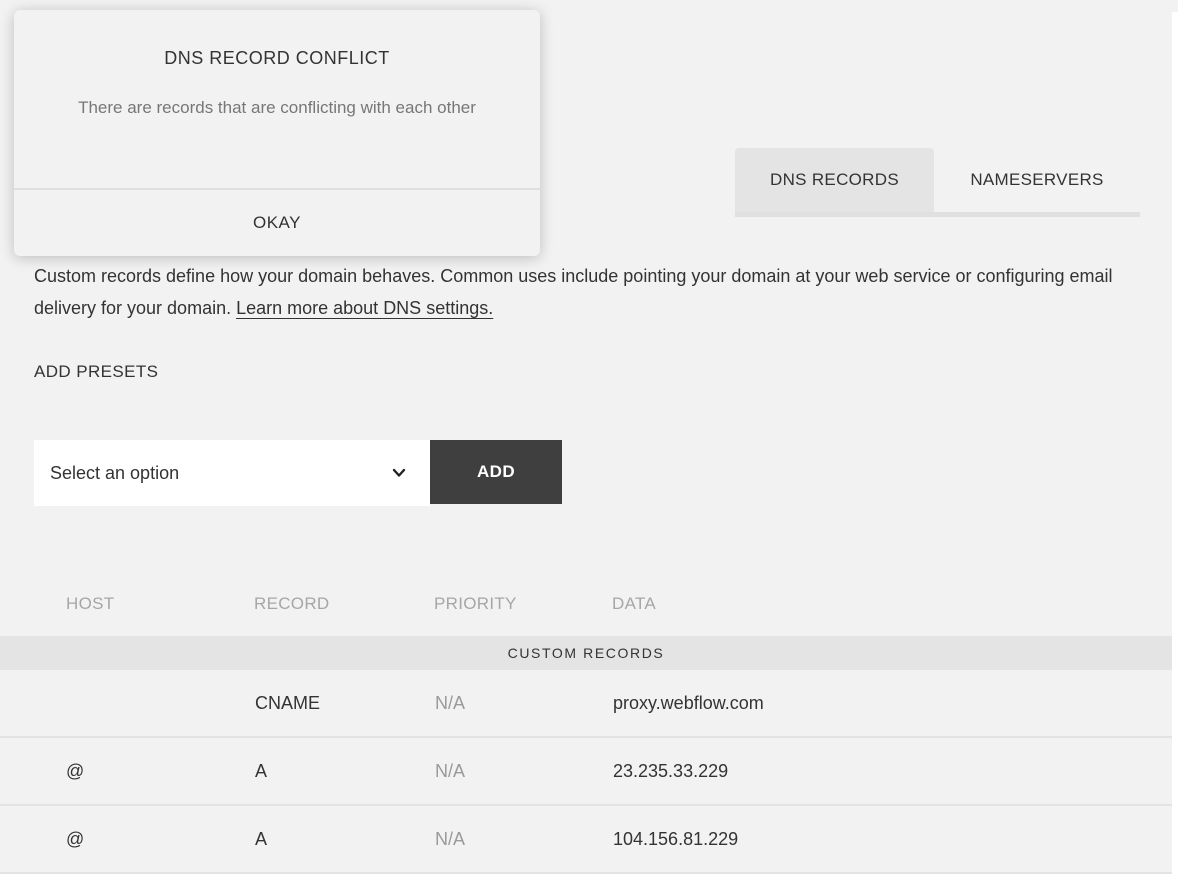  What do you see at coordinates (399, 472) in the screenshot?
I see `chevron-down-icon` at bounding box center [399, 472].